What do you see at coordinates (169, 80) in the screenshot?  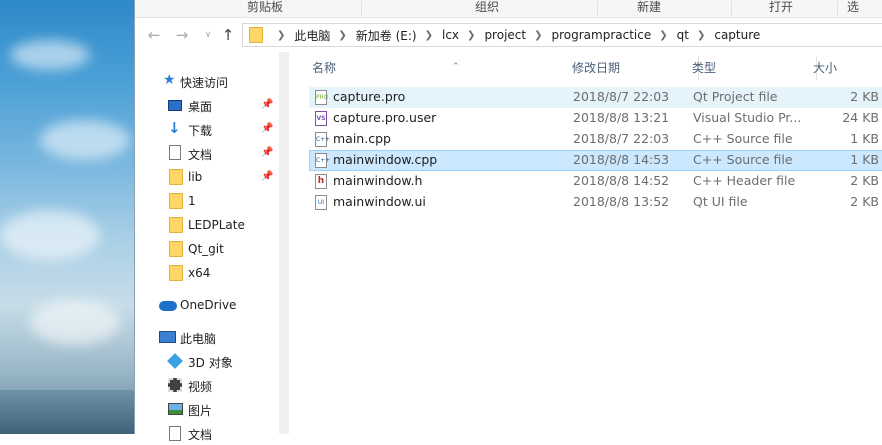 I see `star-icon: ★` at bounding box center [169, 80].